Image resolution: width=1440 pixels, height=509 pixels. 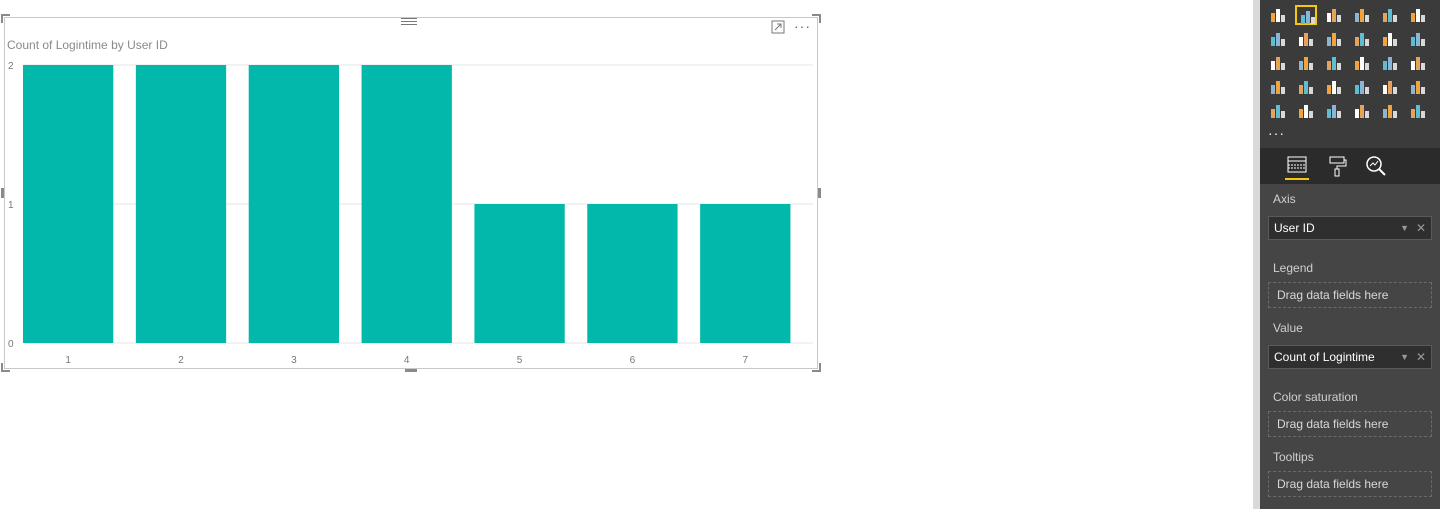 What do you see at coordinates (1350, 484) in the screenshot?
I see `tooltips-drop-zone: Drag data fields here` at bounding box center [1350, 484].